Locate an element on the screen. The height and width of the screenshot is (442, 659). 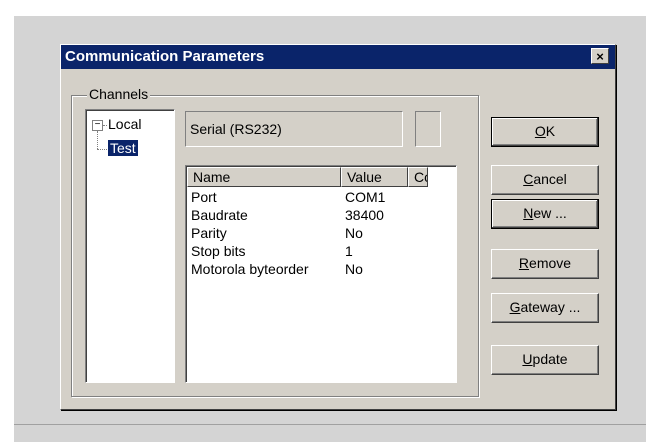
cancel-label: ancel is located at coordinates (550, 179).